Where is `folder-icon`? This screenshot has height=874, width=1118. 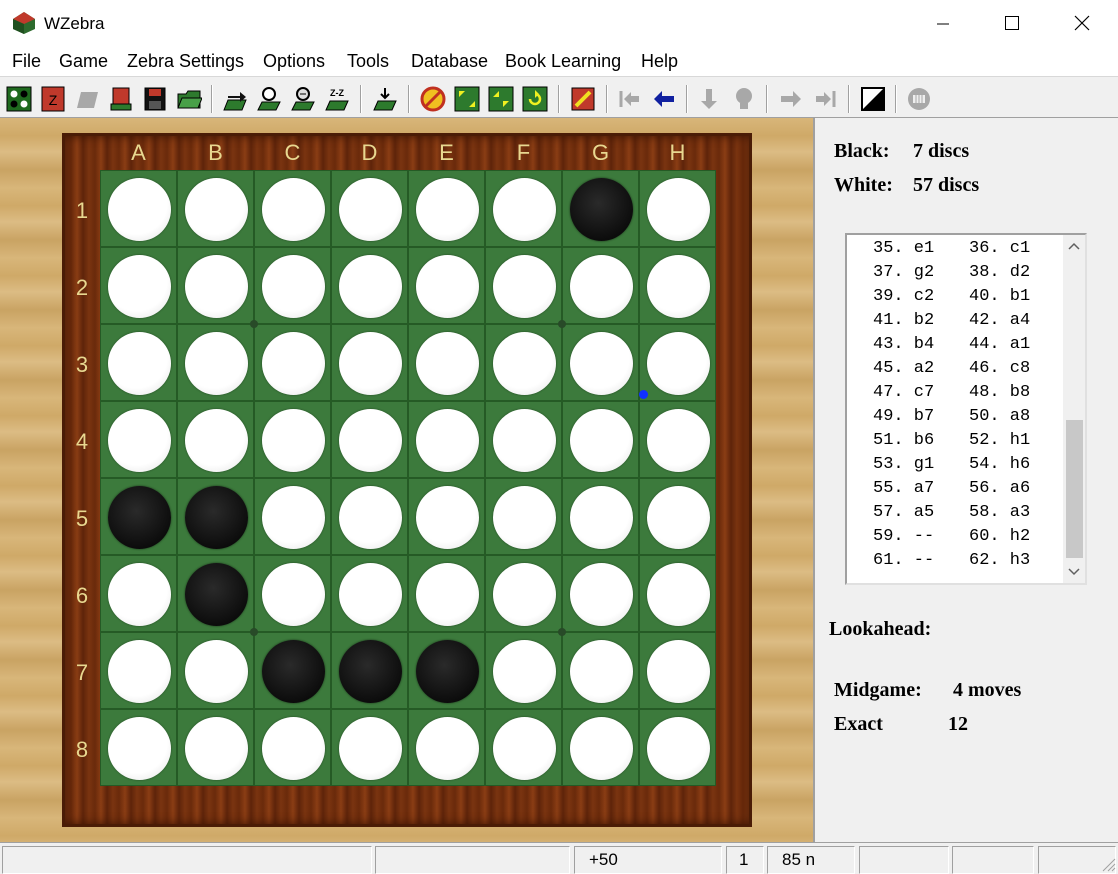 folder-icon is located at coordinates (189, 99).